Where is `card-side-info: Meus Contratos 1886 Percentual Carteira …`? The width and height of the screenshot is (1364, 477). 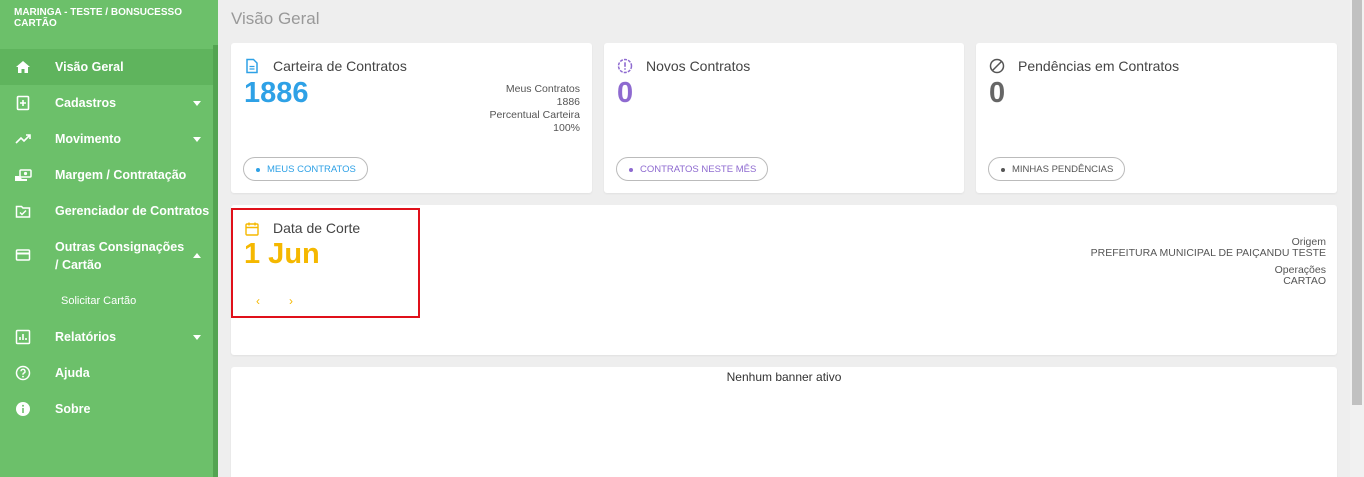
card-side-info: Meus Contratos 1886 Percentual Carteira … is located at coordinates (535, 109).